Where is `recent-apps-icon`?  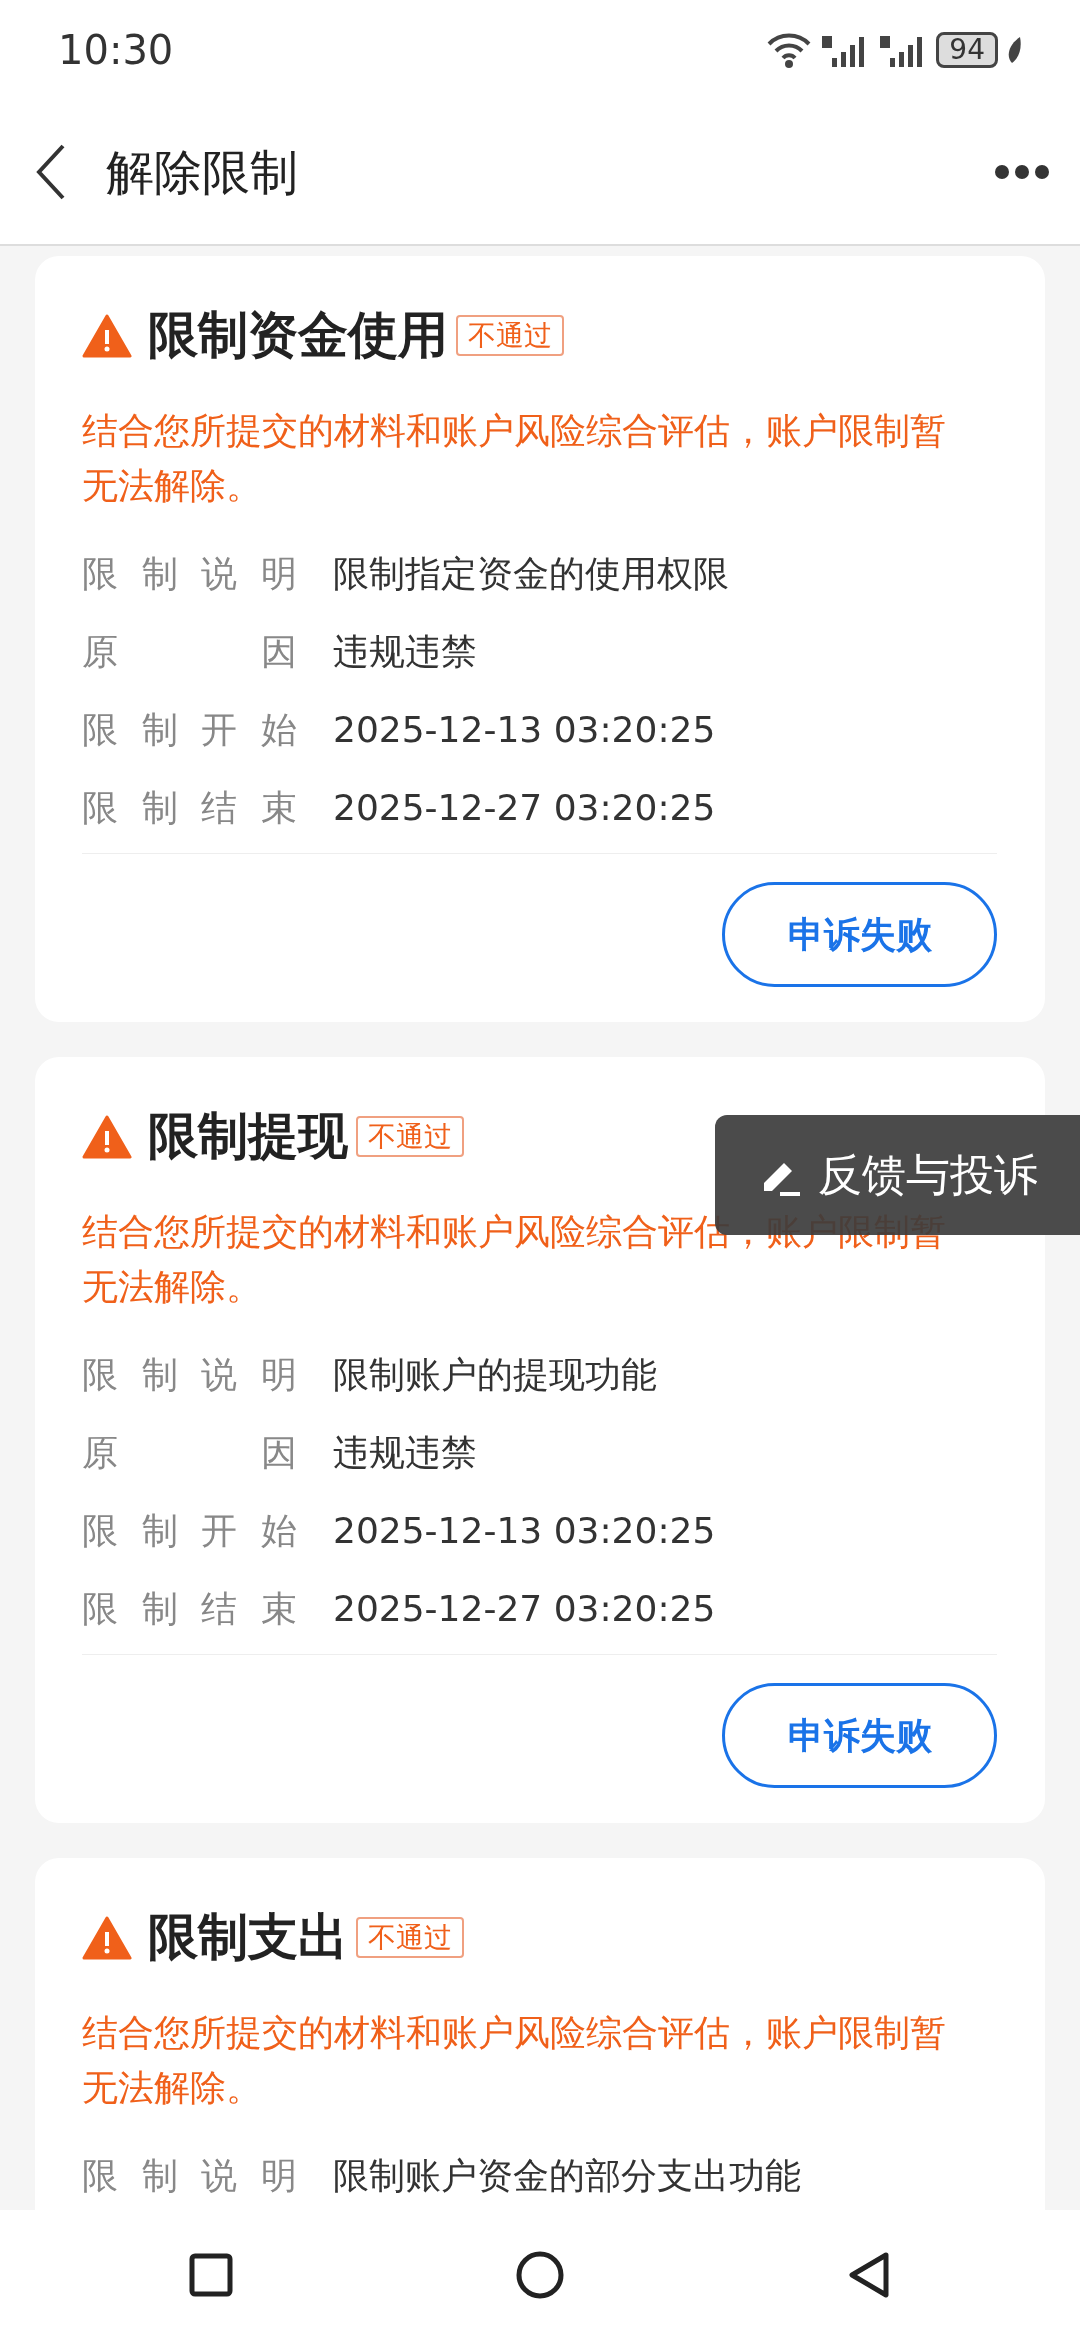 recent-apps-icon is located at coordinates (211, 2275).